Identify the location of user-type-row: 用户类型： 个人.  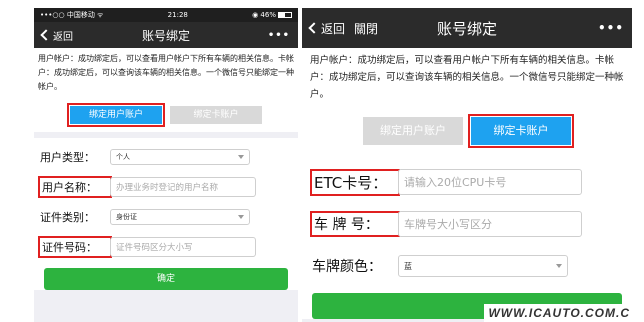
(166, 157).